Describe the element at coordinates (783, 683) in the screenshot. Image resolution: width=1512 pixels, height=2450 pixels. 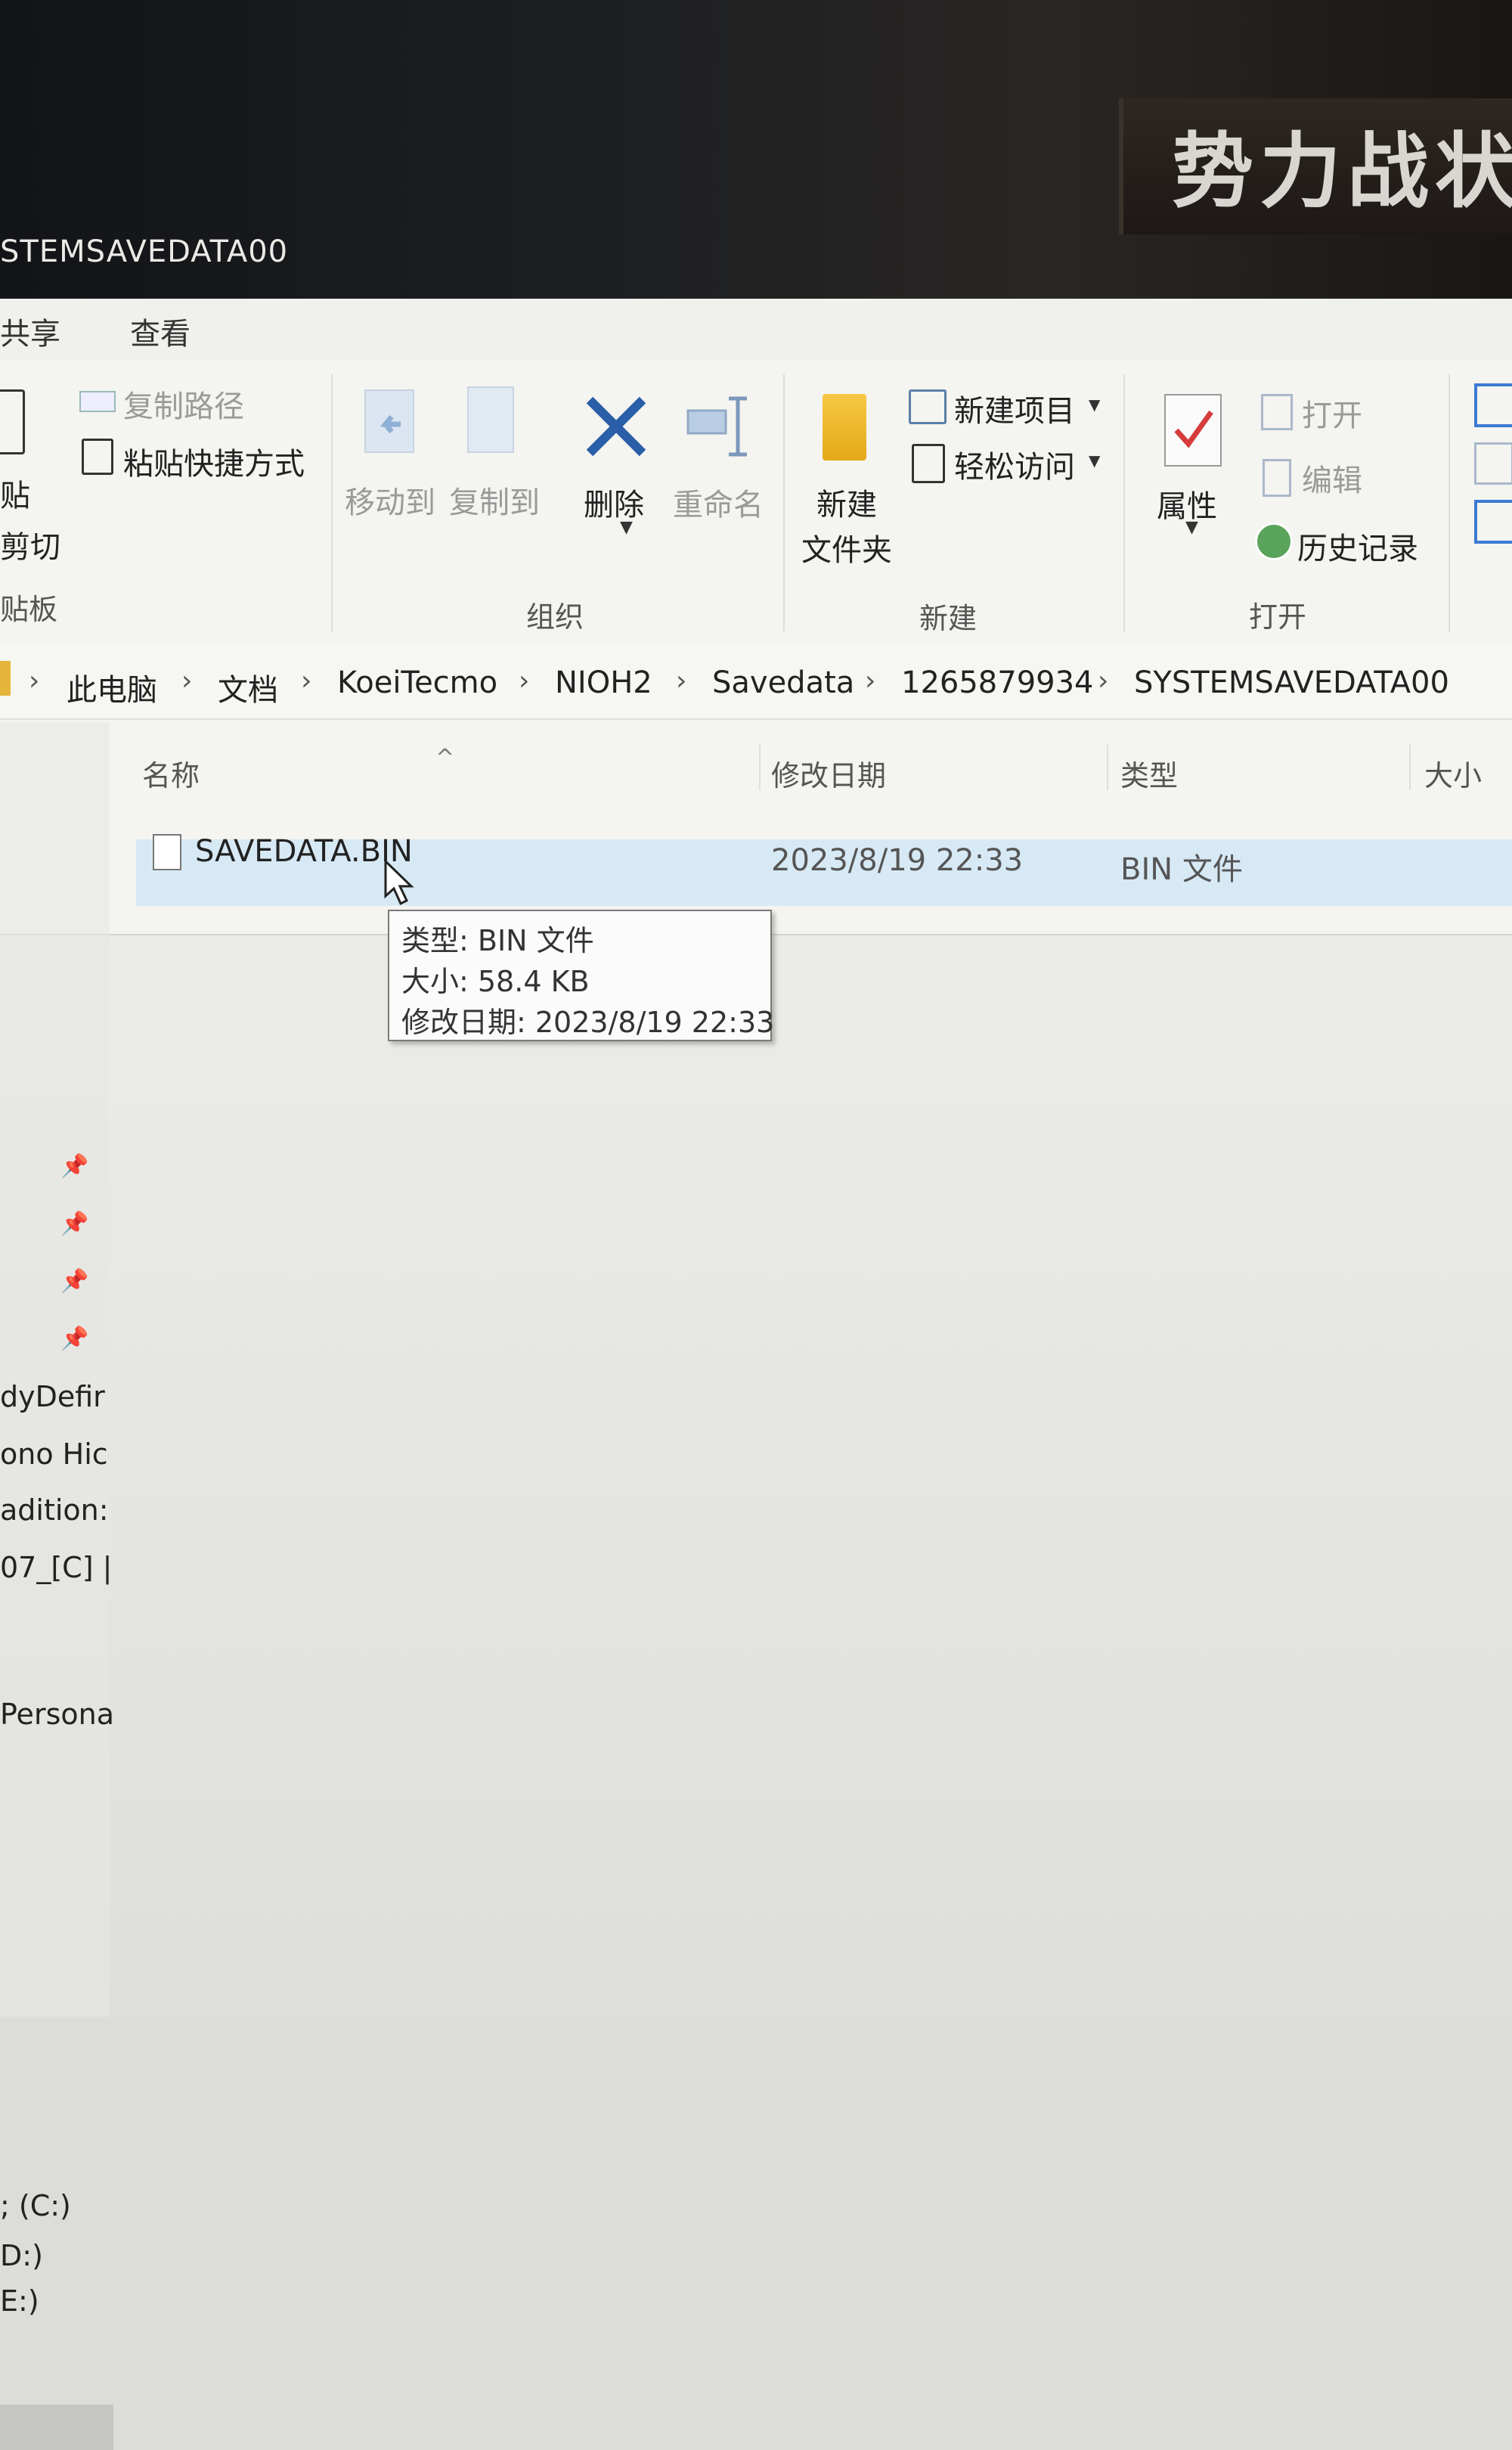
I see `breadcrumb-savedata: Savedata` at that location.